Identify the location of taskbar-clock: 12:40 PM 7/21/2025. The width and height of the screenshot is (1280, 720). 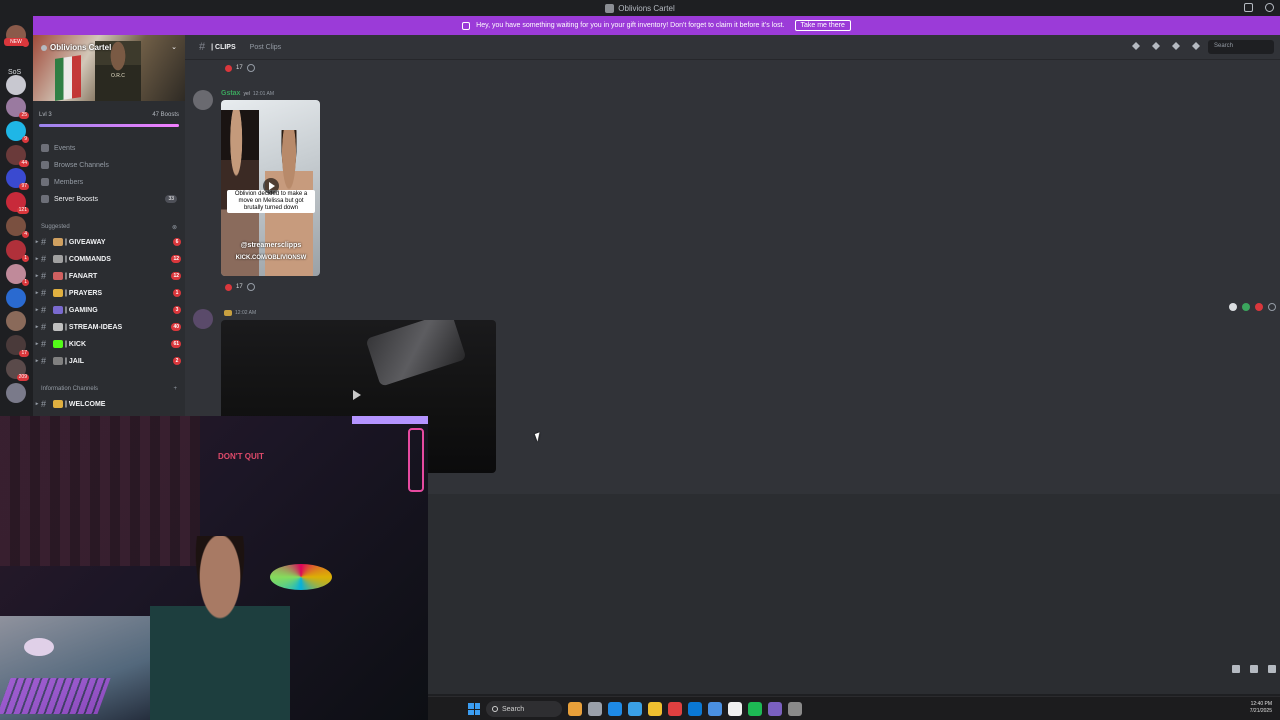
(1261, 708).